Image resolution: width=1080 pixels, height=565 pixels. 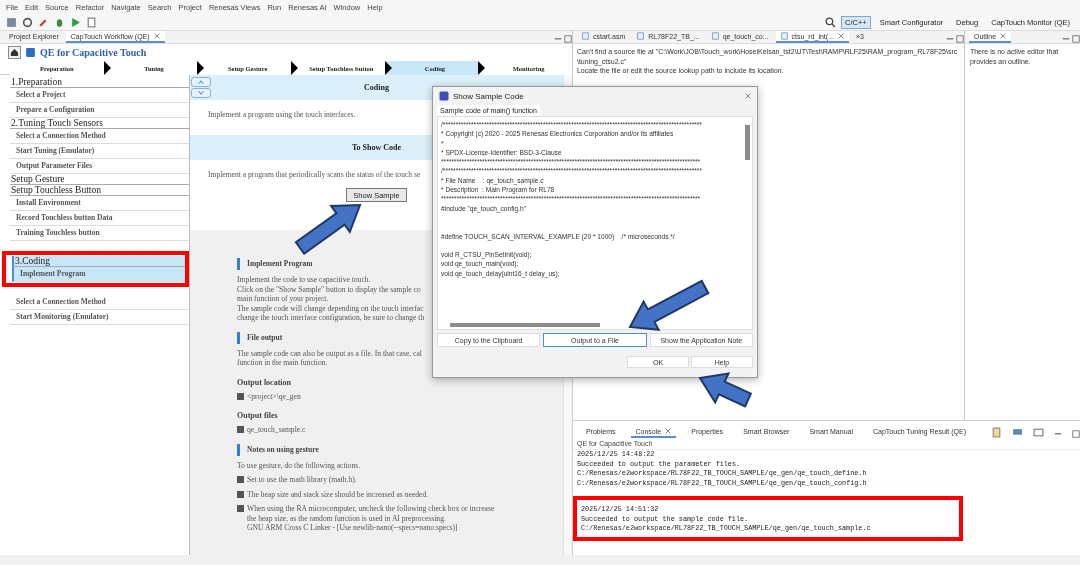 What do you see at coordinates (99, 179) in the screenshot?
I see `sidebar-section: Setup Gesture` at bounding box center [99, 179].